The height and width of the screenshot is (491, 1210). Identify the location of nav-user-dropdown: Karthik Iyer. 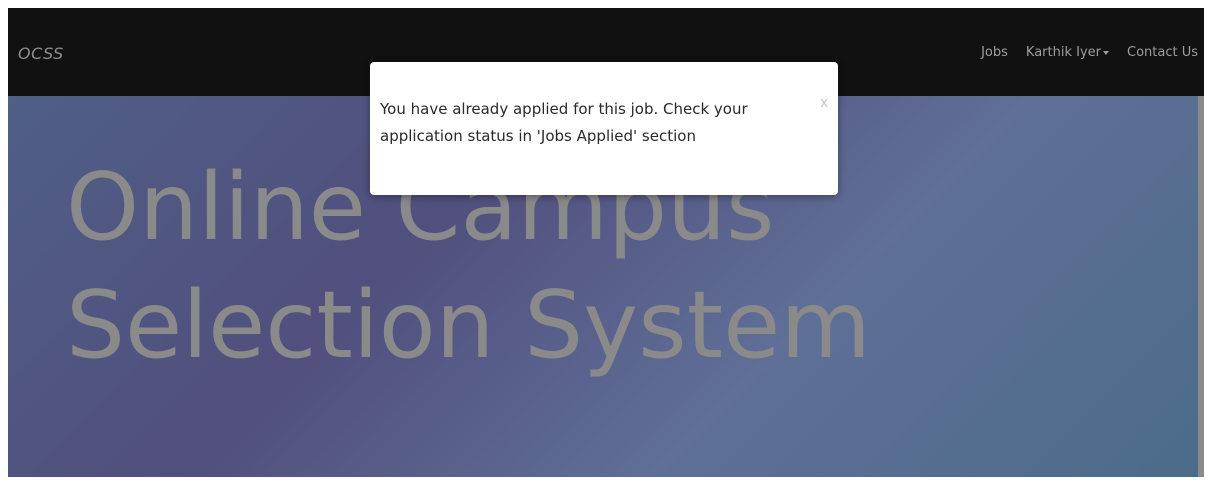
(1067, 52).